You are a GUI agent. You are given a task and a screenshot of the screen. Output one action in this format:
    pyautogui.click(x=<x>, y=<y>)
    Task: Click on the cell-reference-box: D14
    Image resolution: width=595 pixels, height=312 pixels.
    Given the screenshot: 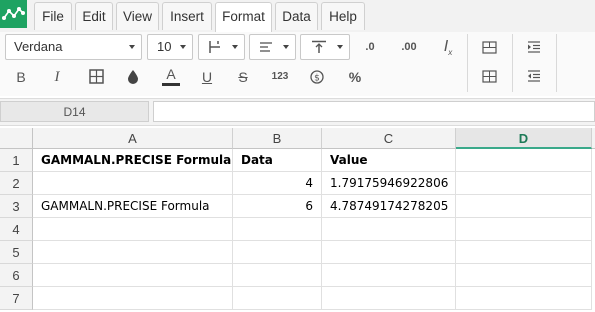 What is the action you would take?
    pyautogui.click(x=74, y=111)
    